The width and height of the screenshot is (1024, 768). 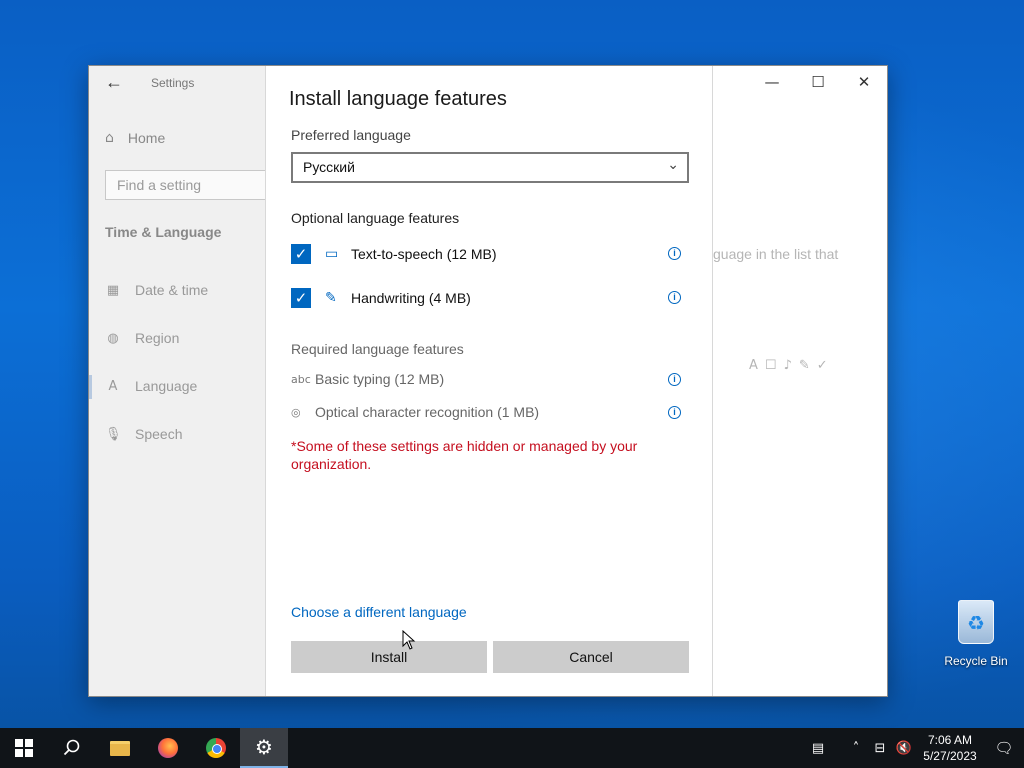 I want to click on cancel-button: Cancel, so click(x=591, y=657).